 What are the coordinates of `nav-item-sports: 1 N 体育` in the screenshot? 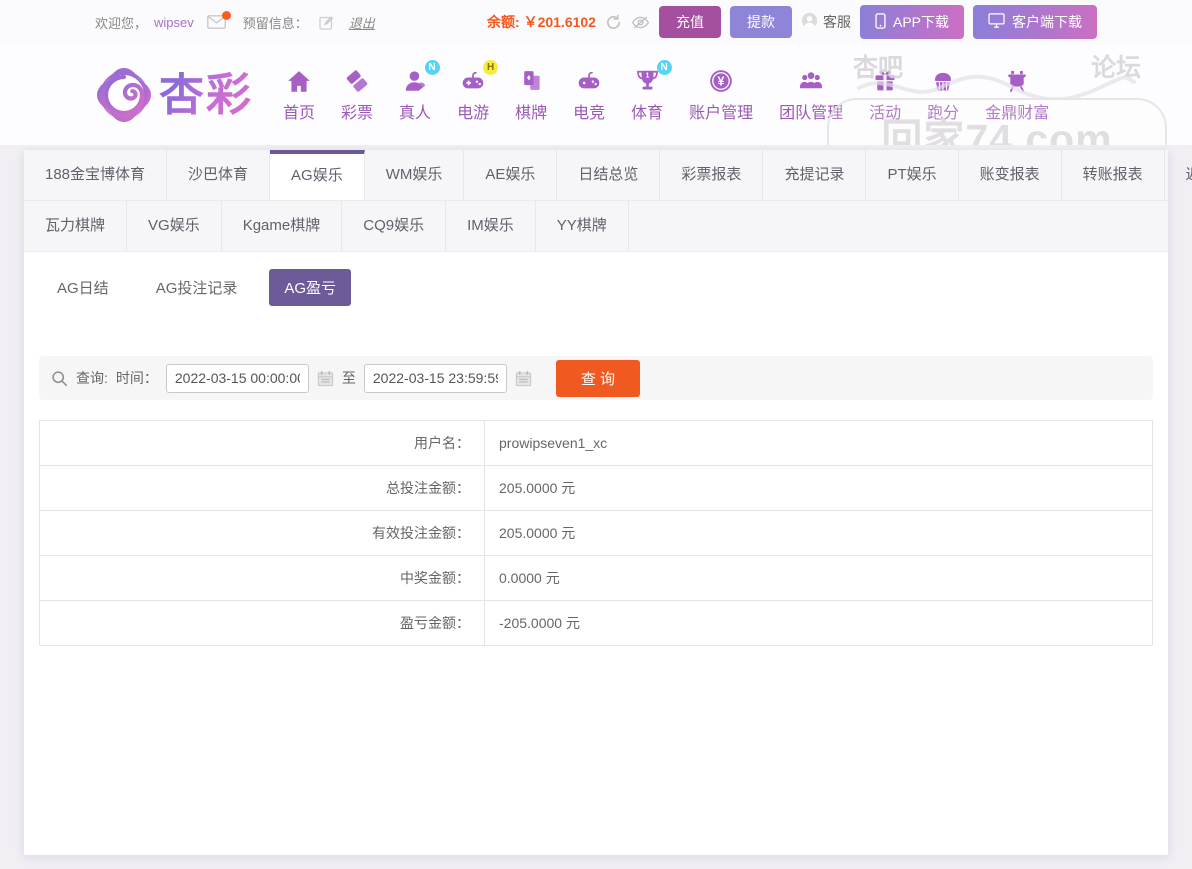 It's located at (651, 91).